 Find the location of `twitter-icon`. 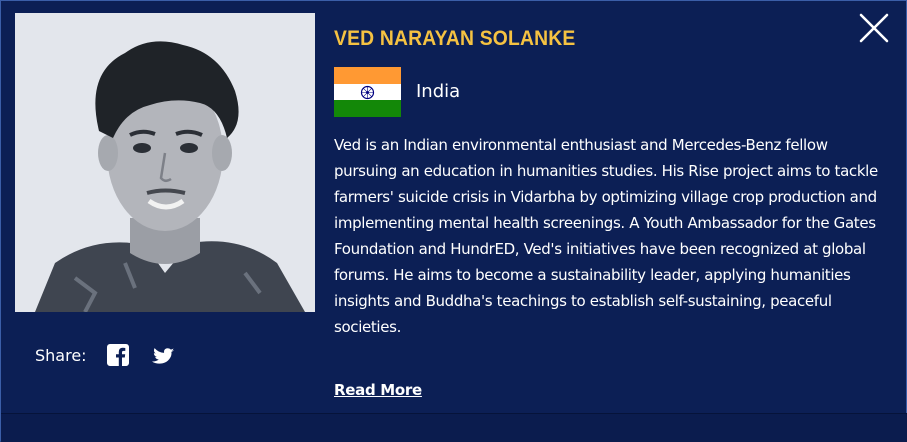

twitter-icon is located at coordinates (162, 355).